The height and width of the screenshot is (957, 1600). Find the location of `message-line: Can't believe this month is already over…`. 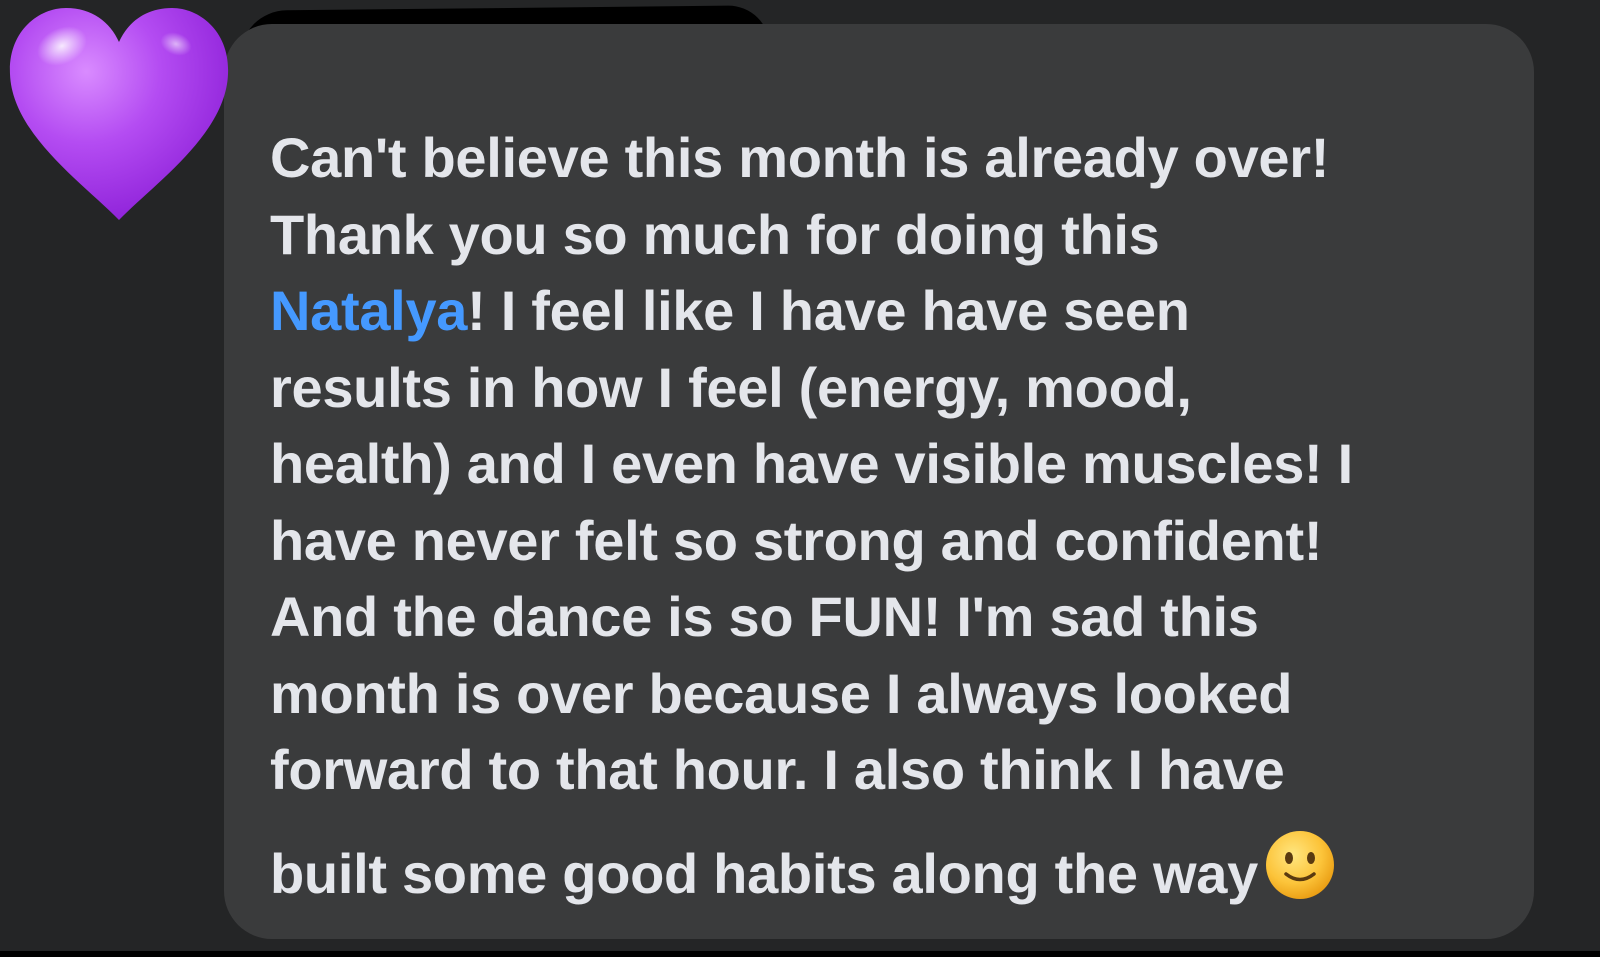

message-line: Can't believe this month is already over… is located at coordinates (800, 157).